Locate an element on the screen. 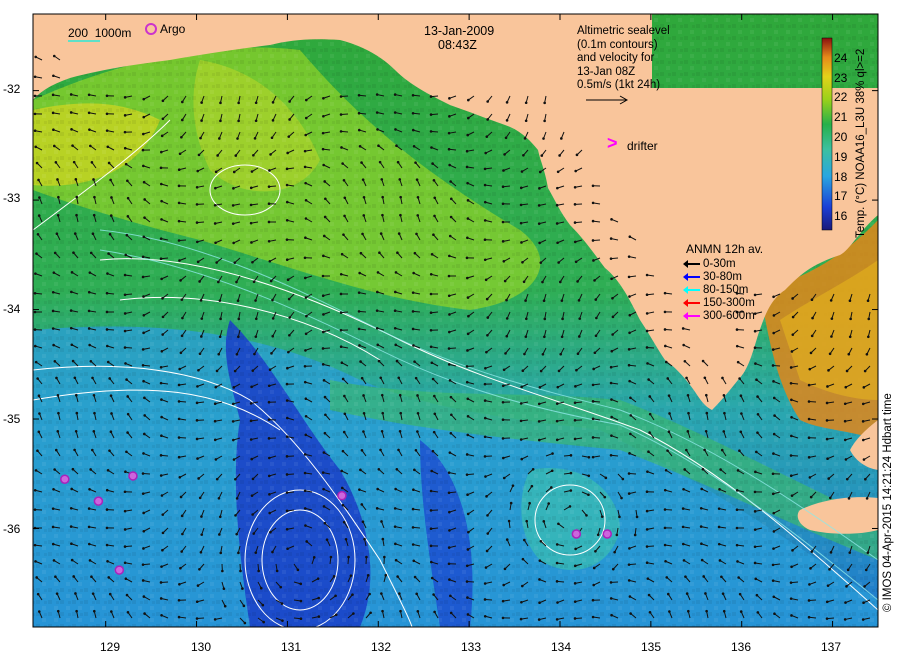 Image resolution: width=900 pixels, height=660 pixels. scale-bar-value-1000: 1000m is located at coordinates (113, 33).